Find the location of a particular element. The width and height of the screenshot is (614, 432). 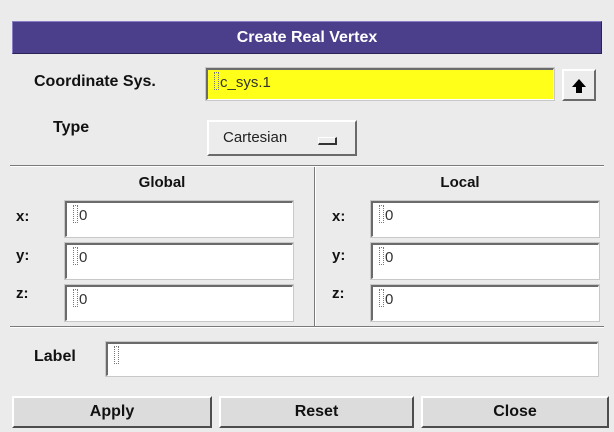

option-menu-indicator-icon is located at coordinates (327, 141).